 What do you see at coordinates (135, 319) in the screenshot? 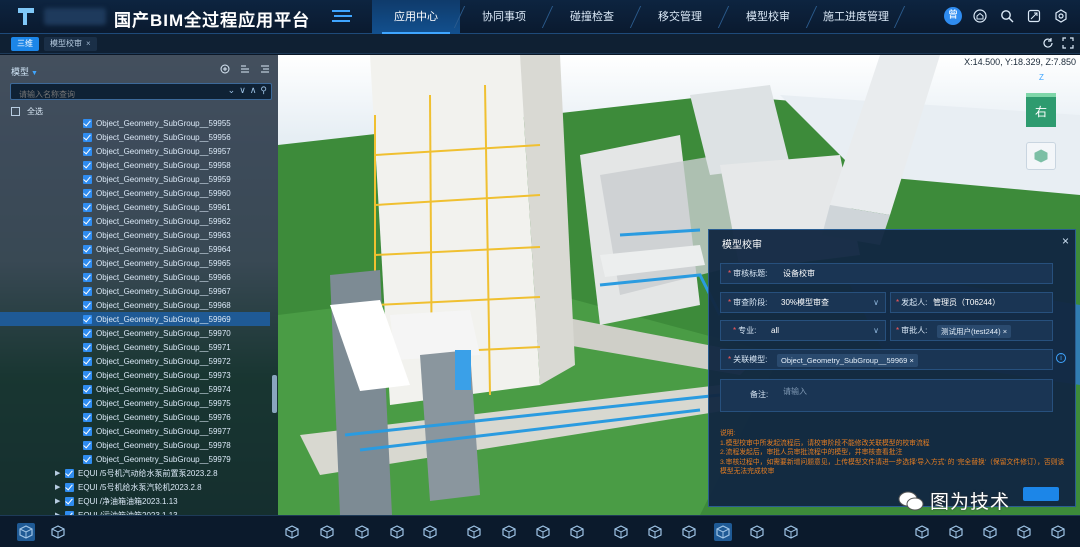
I see `tree-leaf-item: Object_Geometry_SubGroup__59969` at bounding box center [135, 319].